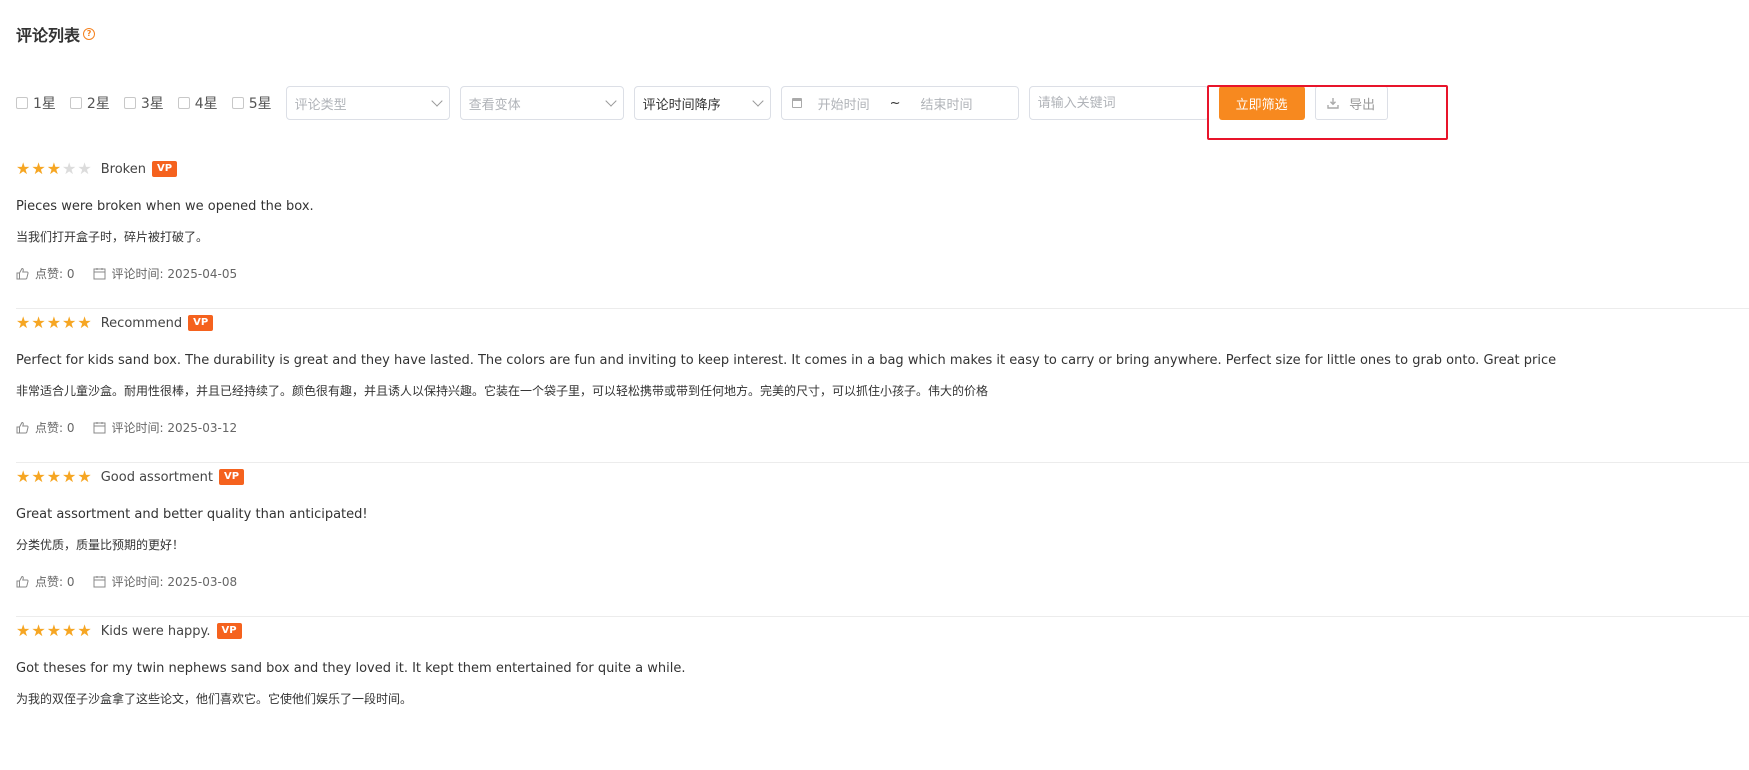 The image size is (1749, 770). I want to click on star-filter-label: 2星, so click(98, 104).